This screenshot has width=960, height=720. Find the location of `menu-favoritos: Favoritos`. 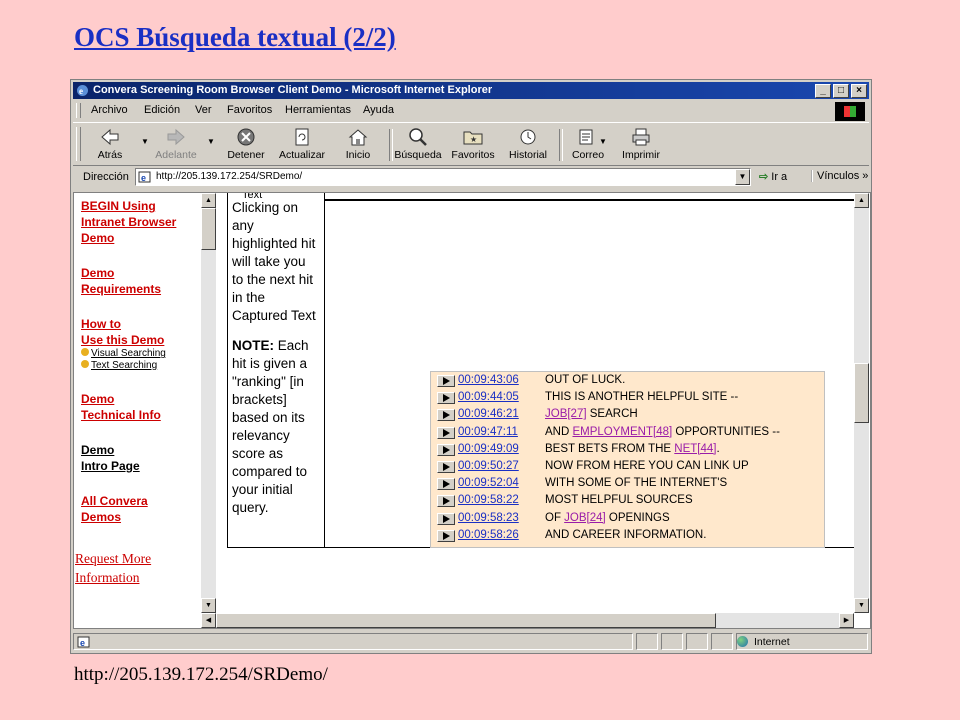

menu-favoritos: Favoritos is located at coordinates (249, 110).